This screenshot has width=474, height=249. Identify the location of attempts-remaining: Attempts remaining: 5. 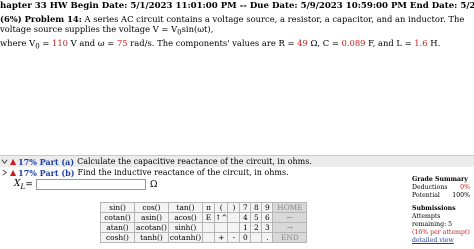
(432, 220).